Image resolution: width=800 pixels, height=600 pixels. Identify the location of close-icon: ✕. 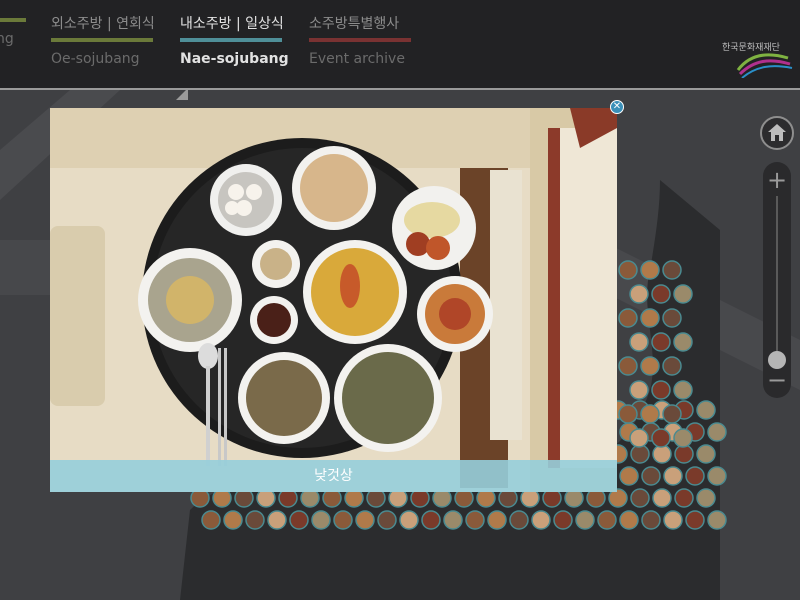
(617, 106).